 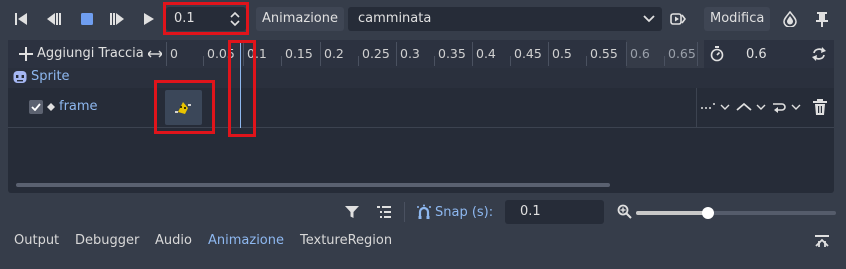 I want to click on pin-icon, so click(x=822, y=19).